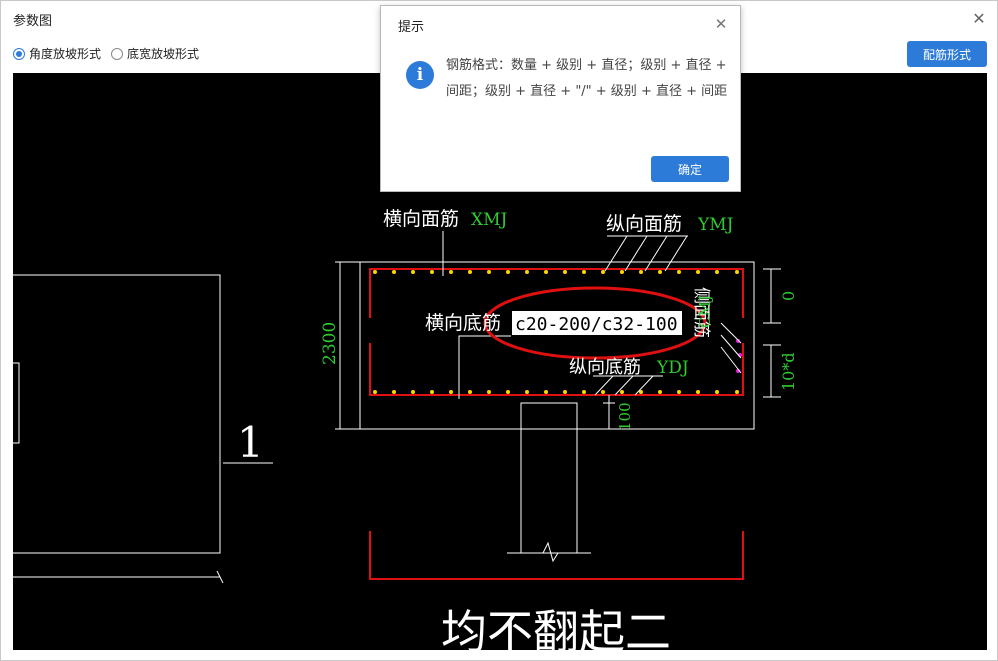 This screenshot has height=661, width=998. What do you see at coordinates (330, 343) in the screenshot?
I see `dim-height: 2300` at bounding box center [330, 343].